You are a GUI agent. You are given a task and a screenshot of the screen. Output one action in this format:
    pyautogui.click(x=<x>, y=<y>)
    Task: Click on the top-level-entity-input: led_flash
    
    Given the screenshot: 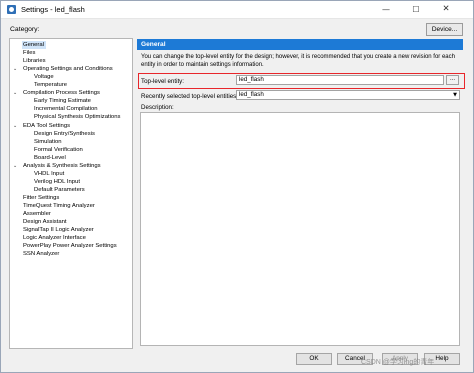 What is the action you would take?
    pyautogui.click(x=340, y=80)
    